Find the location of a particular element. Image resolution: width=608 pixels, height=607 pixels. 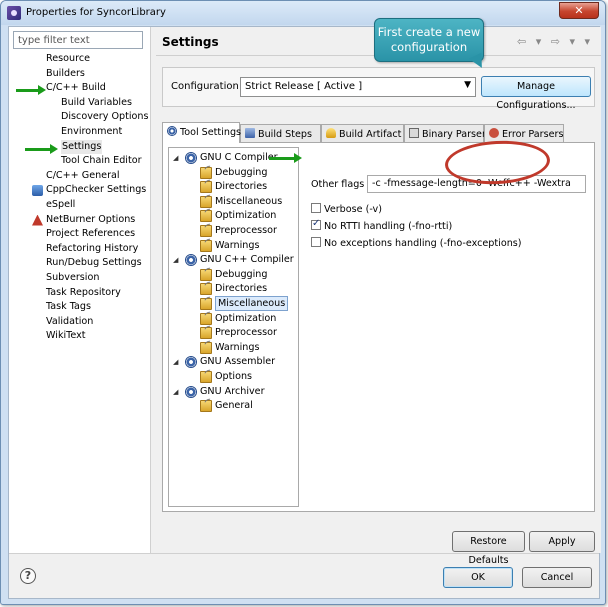

sidebar-item-c-c-general: C/C++ General is located at coordinates (80, 176).